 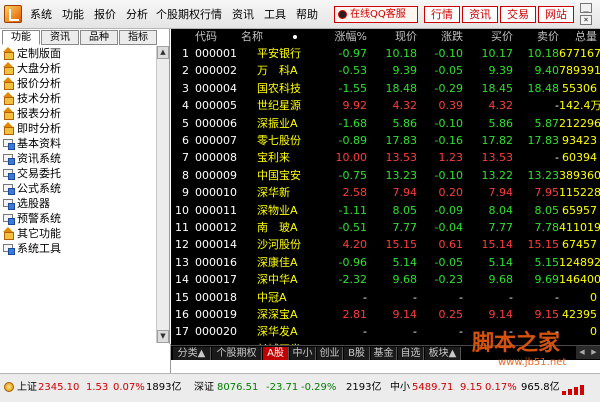 What do you see at coordinates (385, 315) in the screenshot?
I see `table-row: 16 000019 深深宝A 2.81 9.14 0.25 9.14 9.15 42395` at bounding box center [385, 315].